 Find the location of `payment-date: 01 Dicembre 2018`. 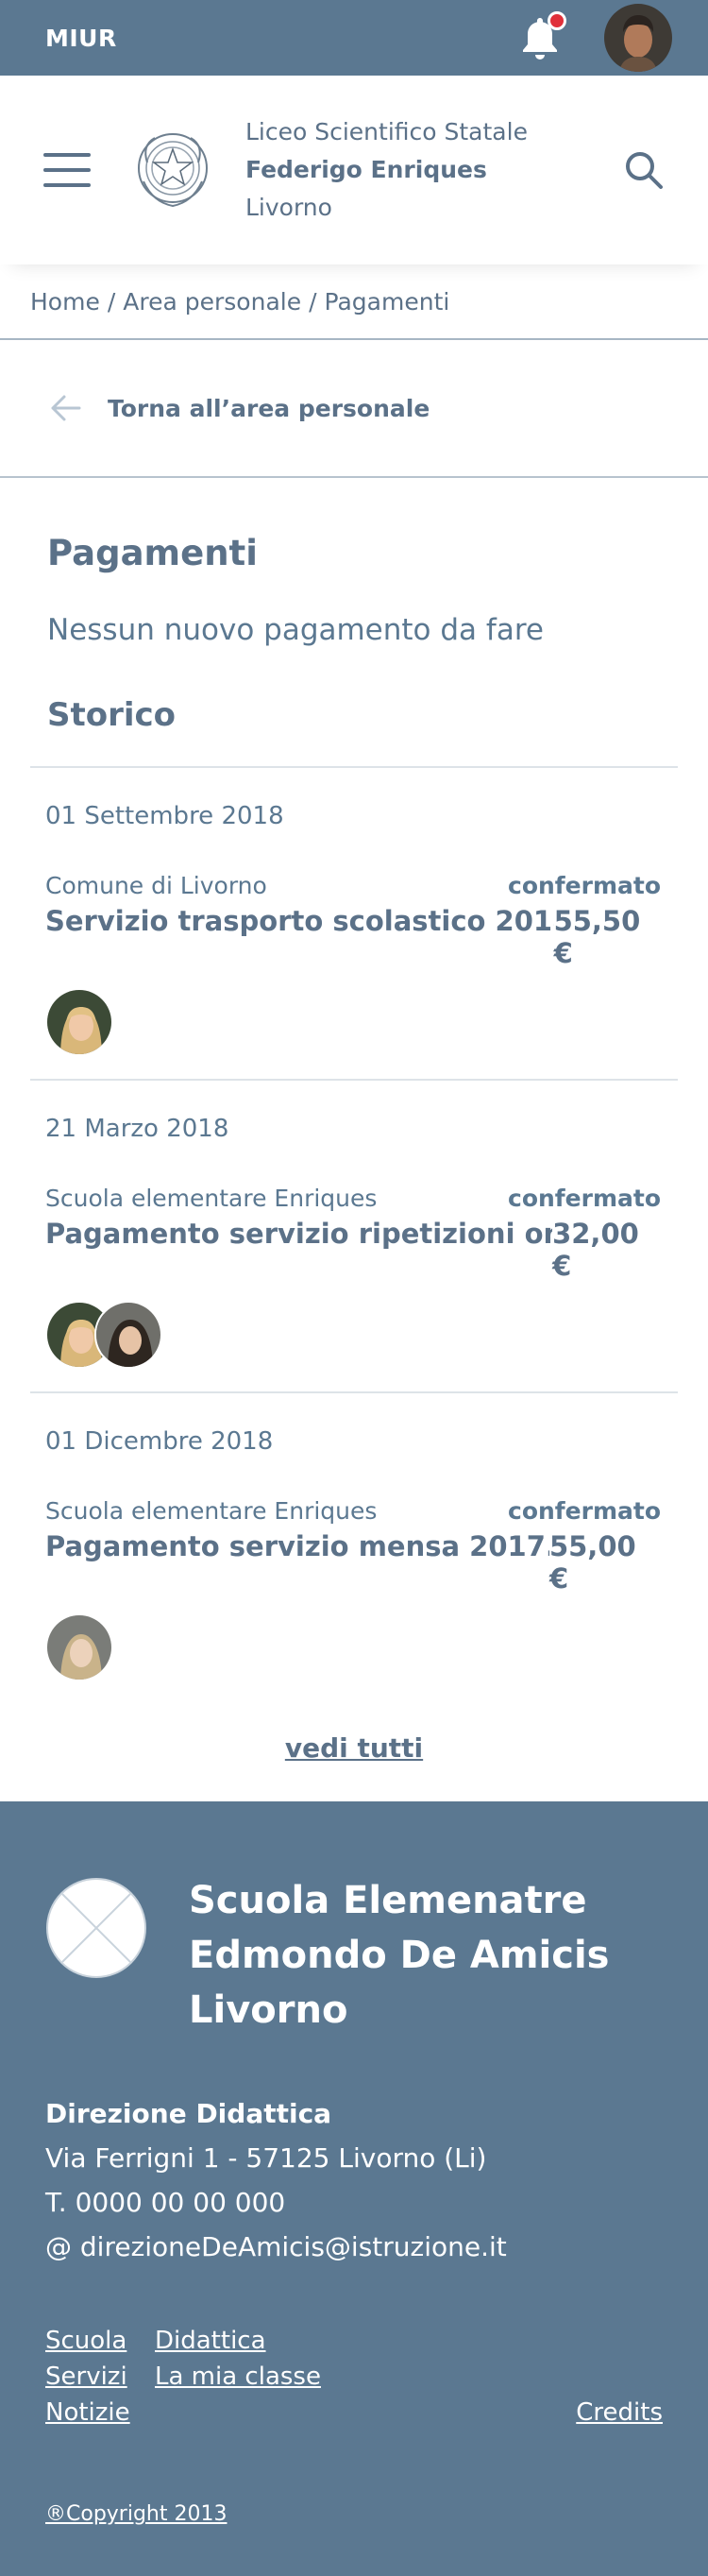

payment-date: 01 Dicembre 2018 is located at coordinates (159, 1441).